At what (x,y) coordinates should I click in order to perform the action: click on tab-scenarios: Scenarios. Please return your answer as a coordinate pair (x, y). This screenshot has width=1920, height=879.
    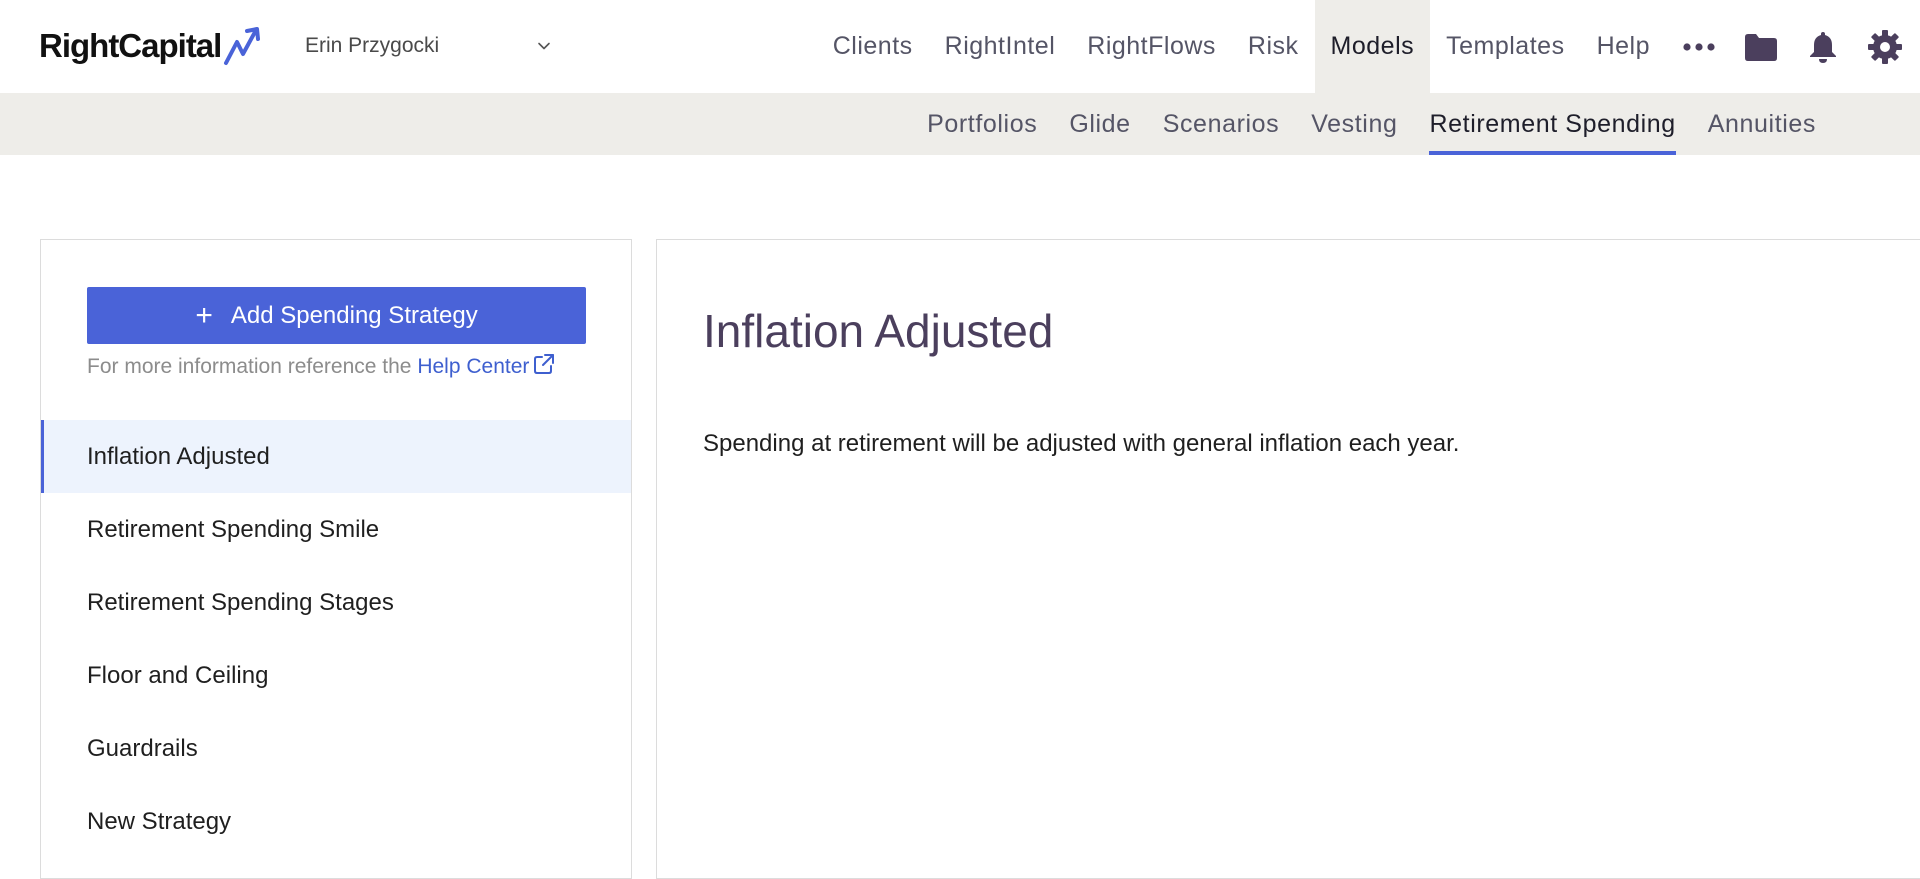
    Looking at the image, I should click on (1221, 124).